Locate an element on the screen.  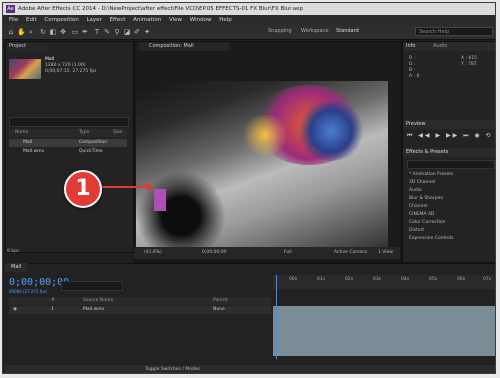
menu-help: Help is located at coordinates (225, 20).